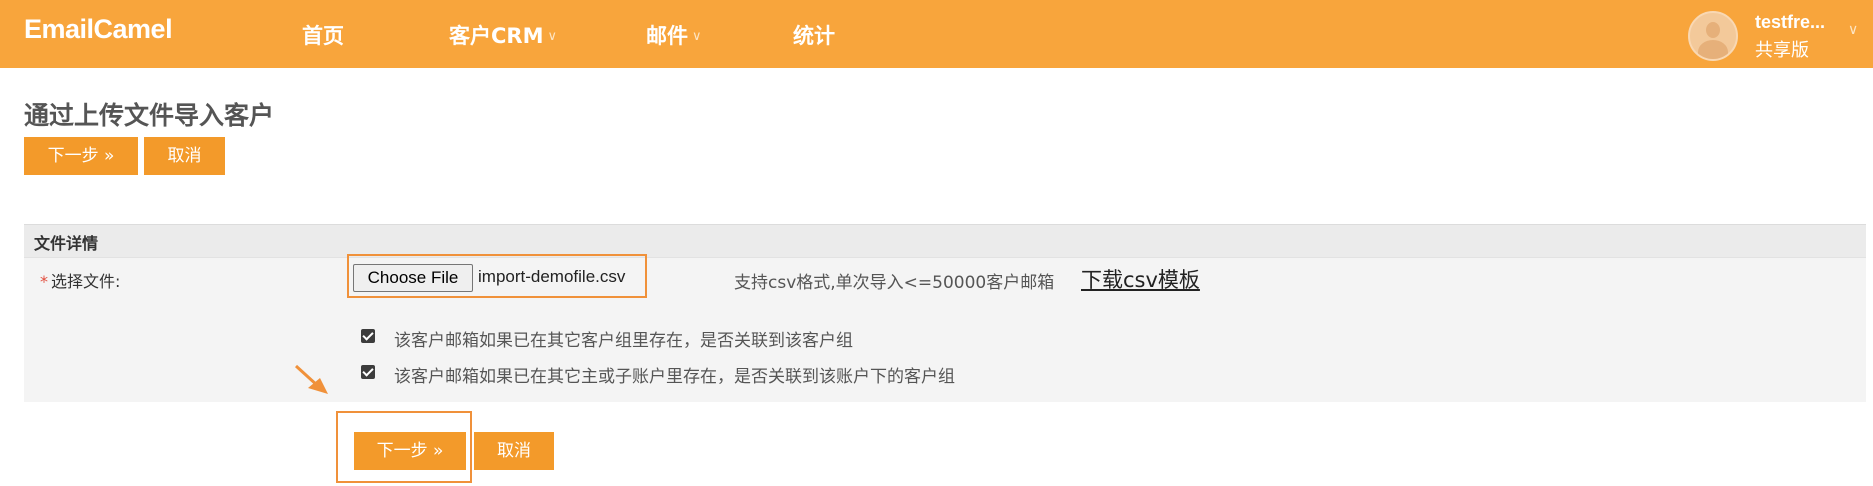  Describe the element at coordinates (1140, 279) in the screenshot. I see `download-template-link: 下载csv模板` at that location.